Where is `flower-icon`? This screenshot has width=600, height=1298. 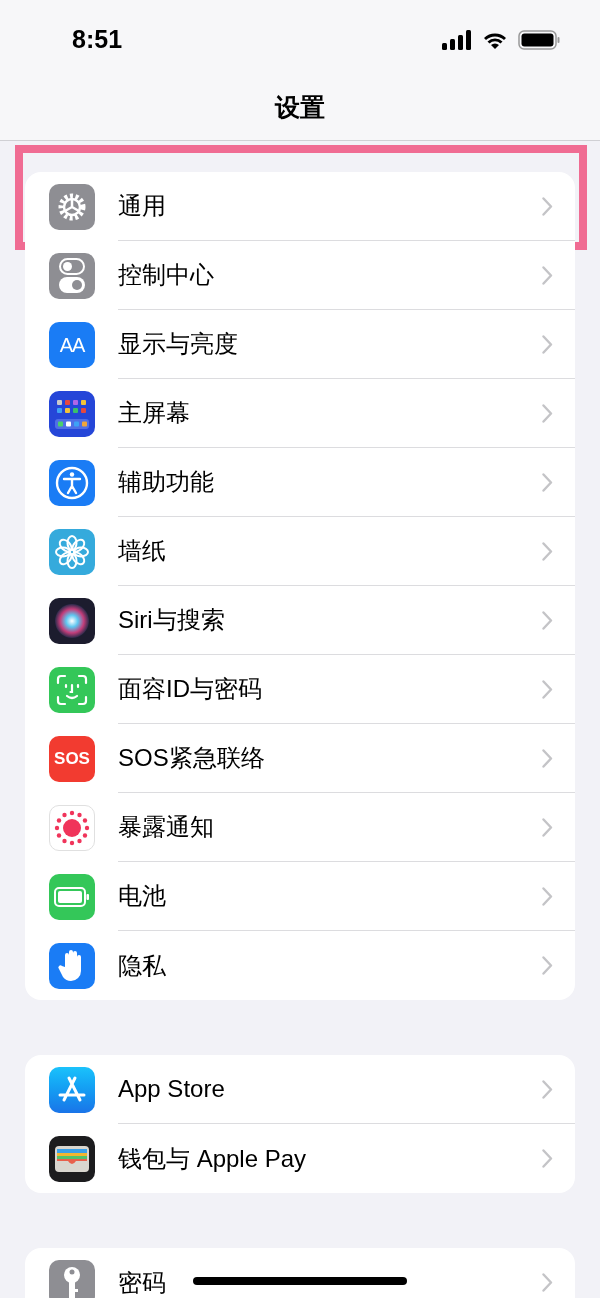 flower-icon is located at coordinates (72, 551).